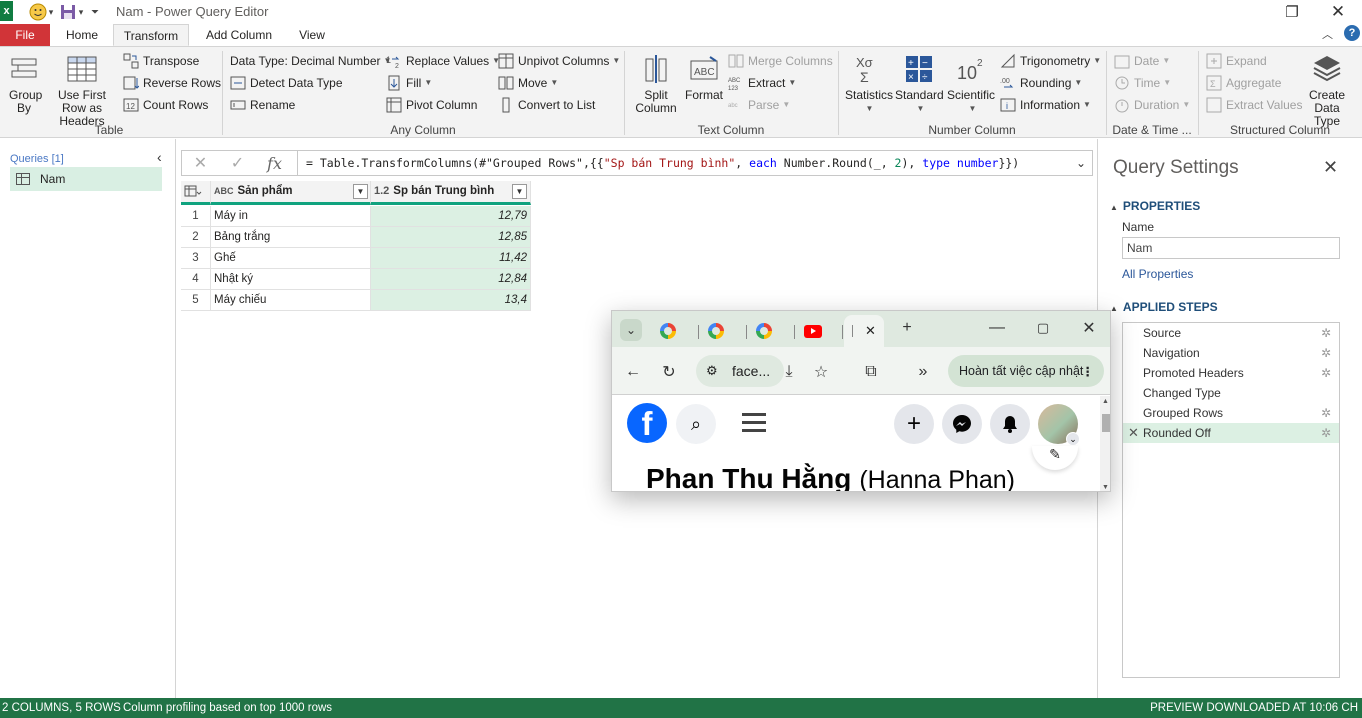 The image size is (1362, 718). What do you see at coordinates (1292, 12) in the screenshot?
I see `restore-icon: ❐` at bounding box center [1292, 12].